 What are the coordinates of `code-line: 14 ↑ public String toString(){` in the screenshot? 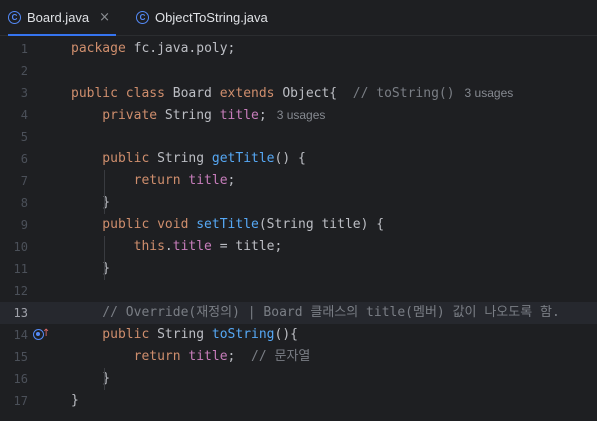 It's located at (298, 335).